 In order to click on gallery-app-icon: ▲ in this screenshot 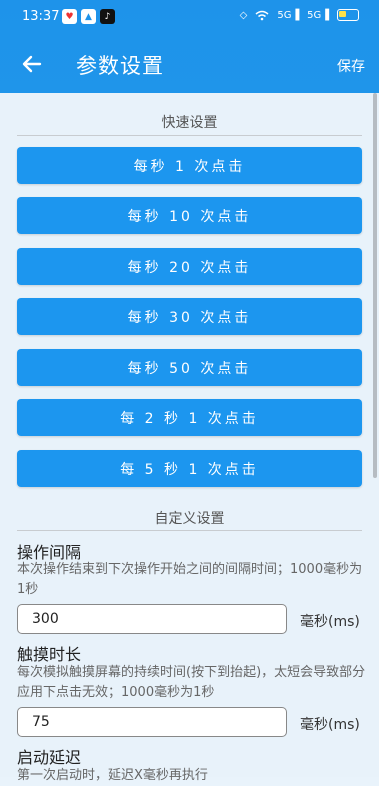, I will do `click(88, 16)`.